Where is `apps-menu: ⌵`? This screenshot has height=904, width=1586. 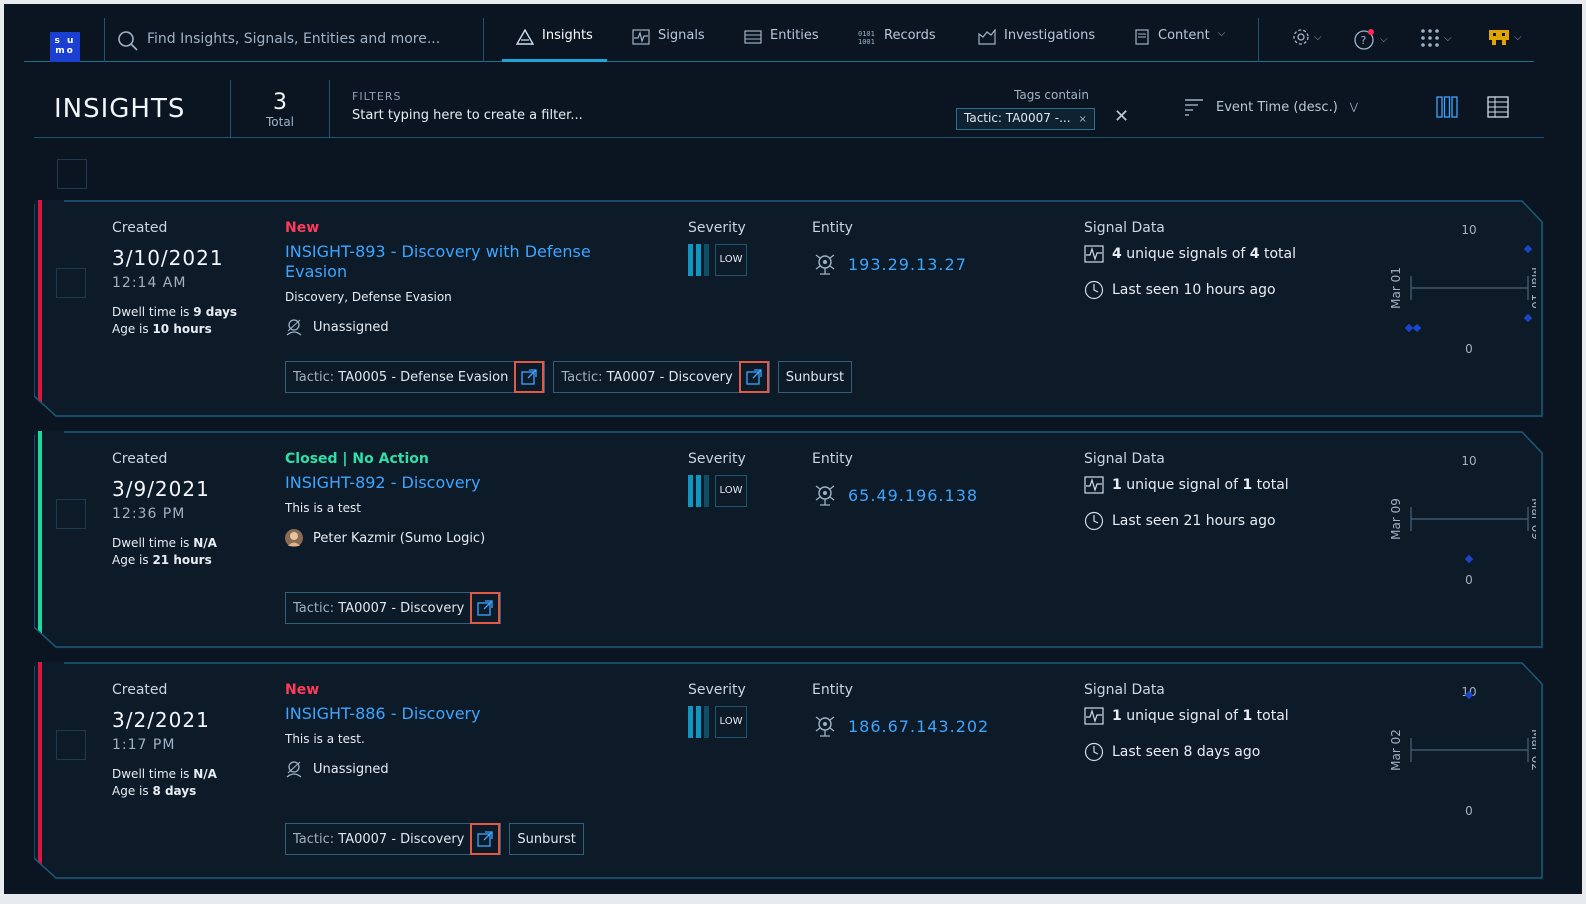
apps-menu: ⌵ is located at coordinates (1436, 38).